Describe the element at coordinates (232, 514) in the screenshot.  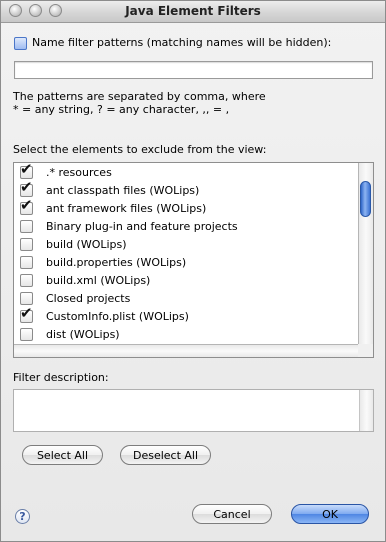
I see `cancel-button: Cancel` at that location.